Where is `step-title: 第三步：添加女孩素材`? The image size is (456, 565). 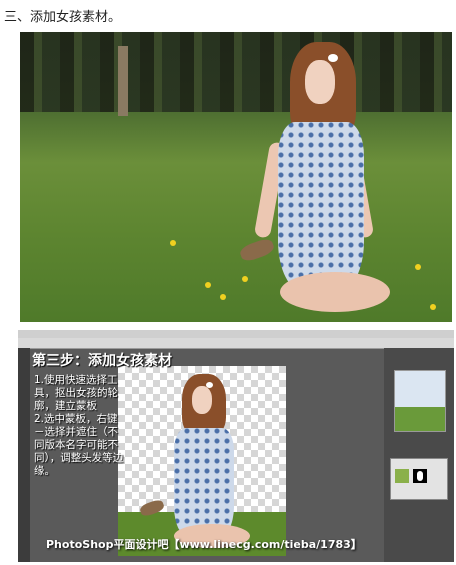 step-title: 第三步：添加女孩素材 is located at coordinates (102, 361).